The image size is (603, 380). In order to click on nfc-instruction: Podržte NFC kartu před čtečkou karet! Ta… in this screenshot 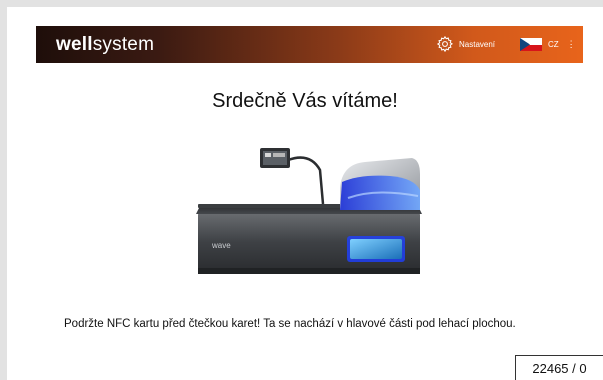, I will do `click(290, 324)`.